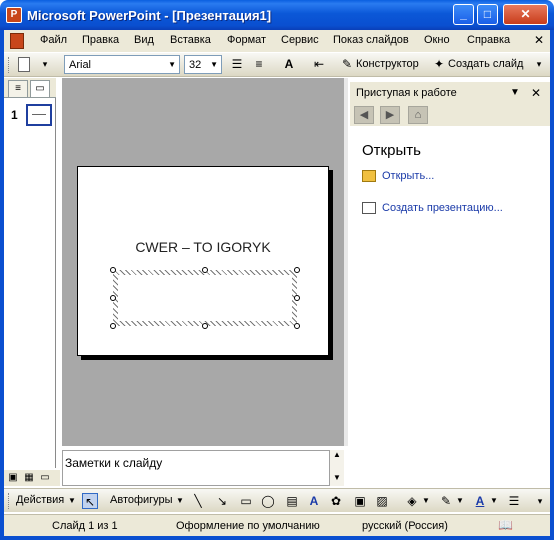  Describe the element at coordinates (505, 525) in the screenshot. I see `spelling-check-icon: 📖` at that location.